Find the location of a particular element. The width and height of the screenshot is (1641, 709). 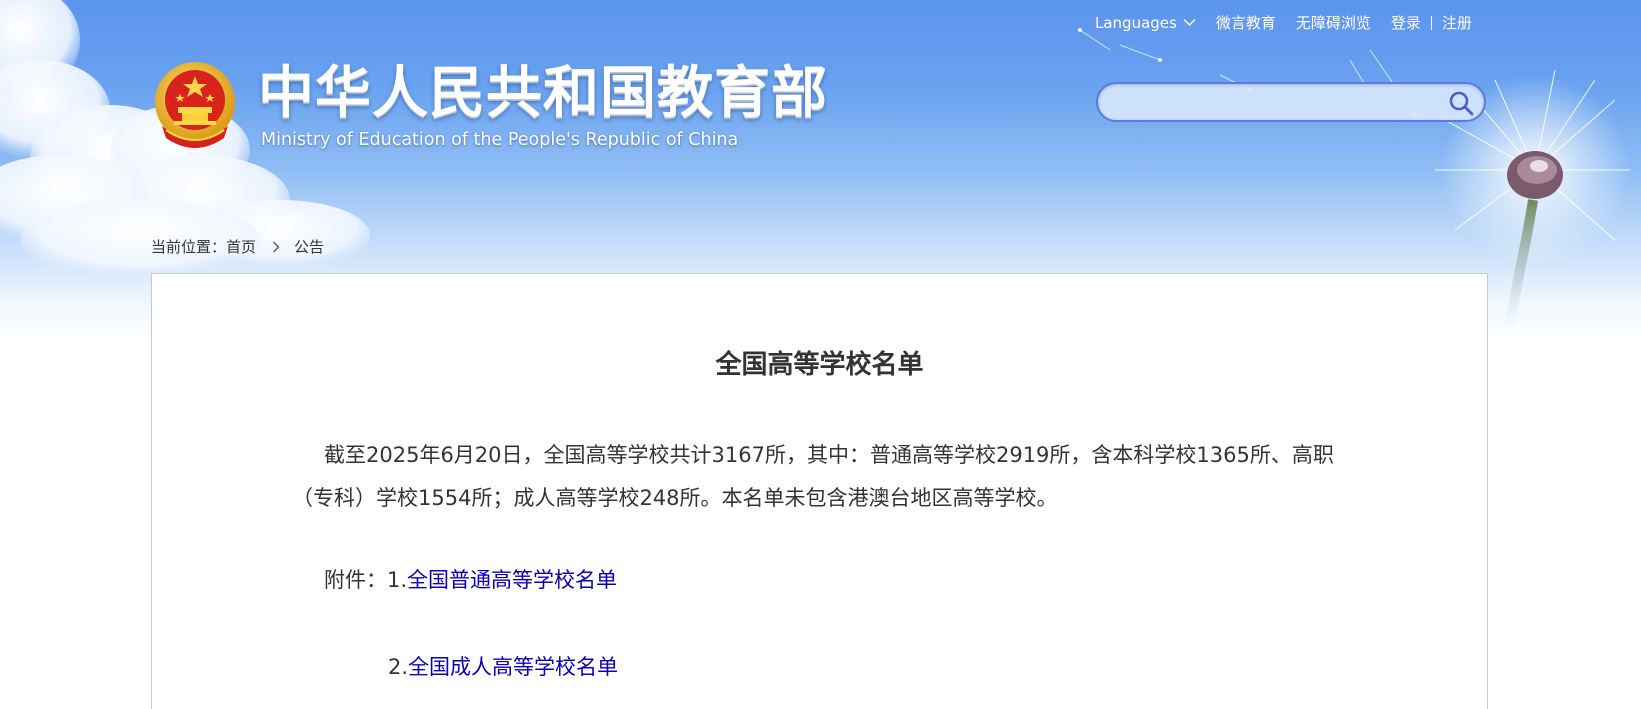

attachment-label: 附件： is located at coordinates (355, 580).